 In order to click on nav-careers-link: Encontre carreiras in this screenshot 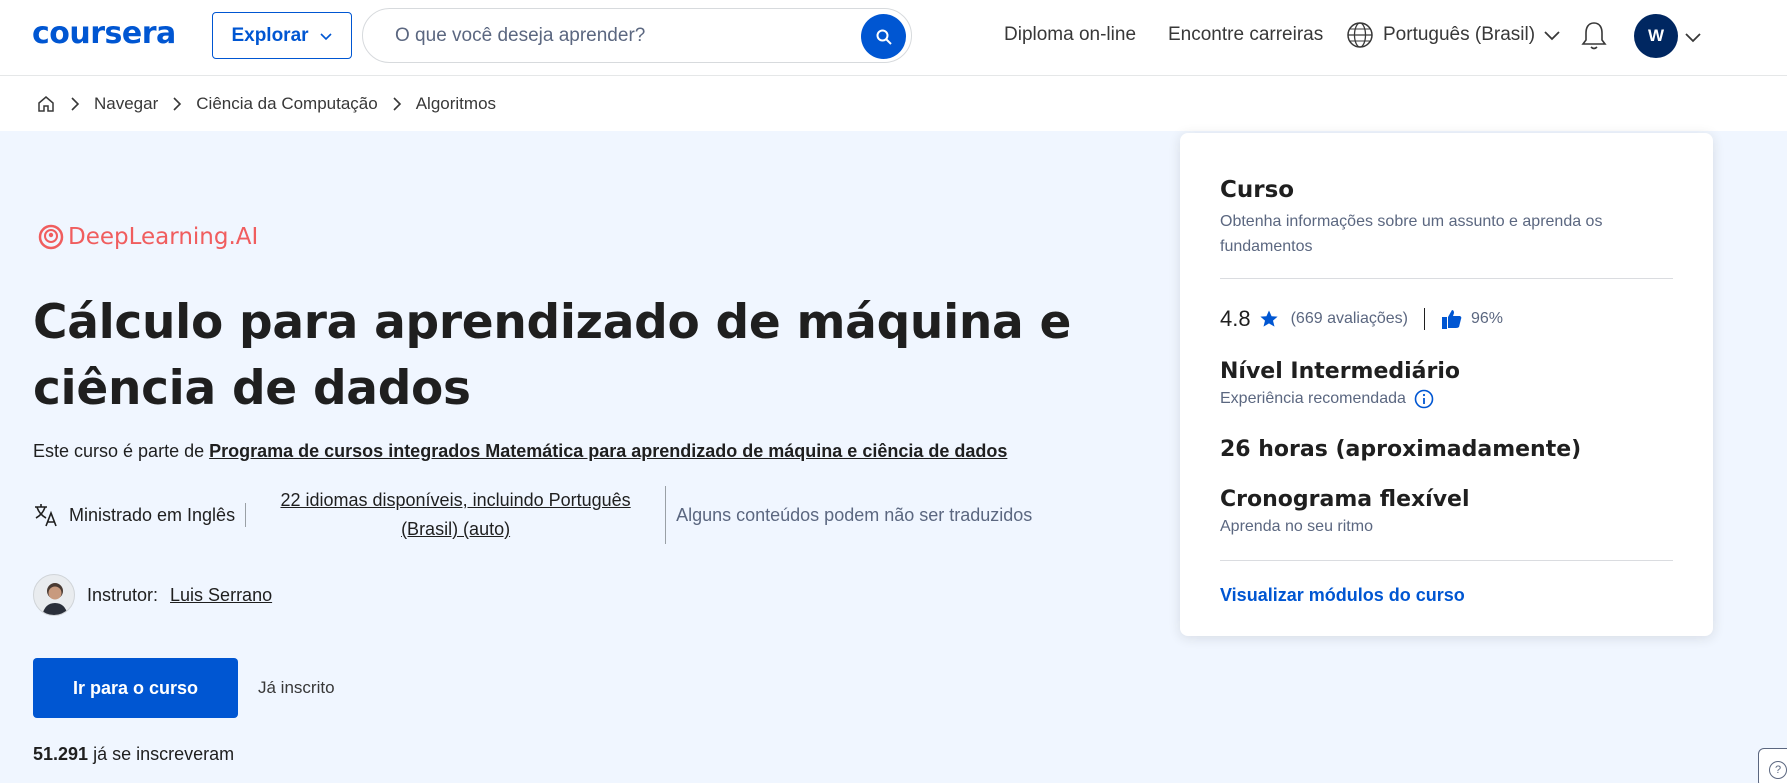, I will do `click(1245, 35)`.